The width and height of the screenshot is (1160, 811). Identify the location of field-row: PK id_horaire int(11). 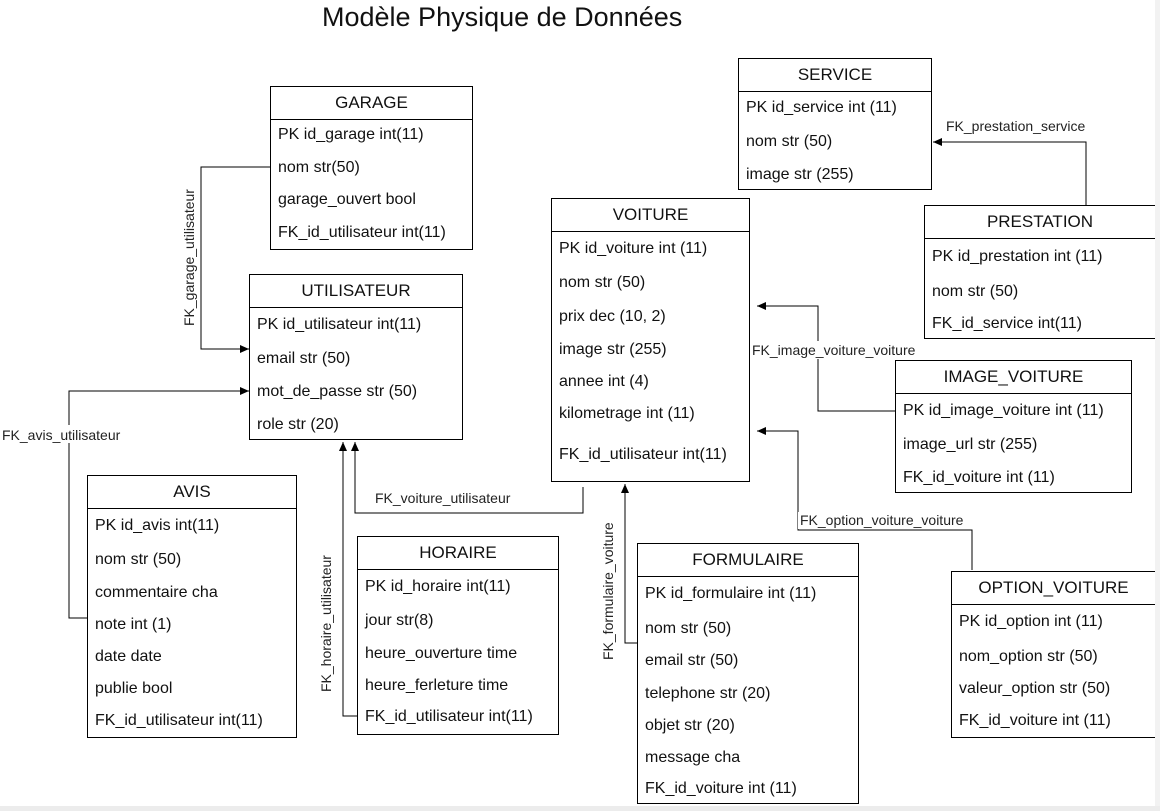
(438, 586).